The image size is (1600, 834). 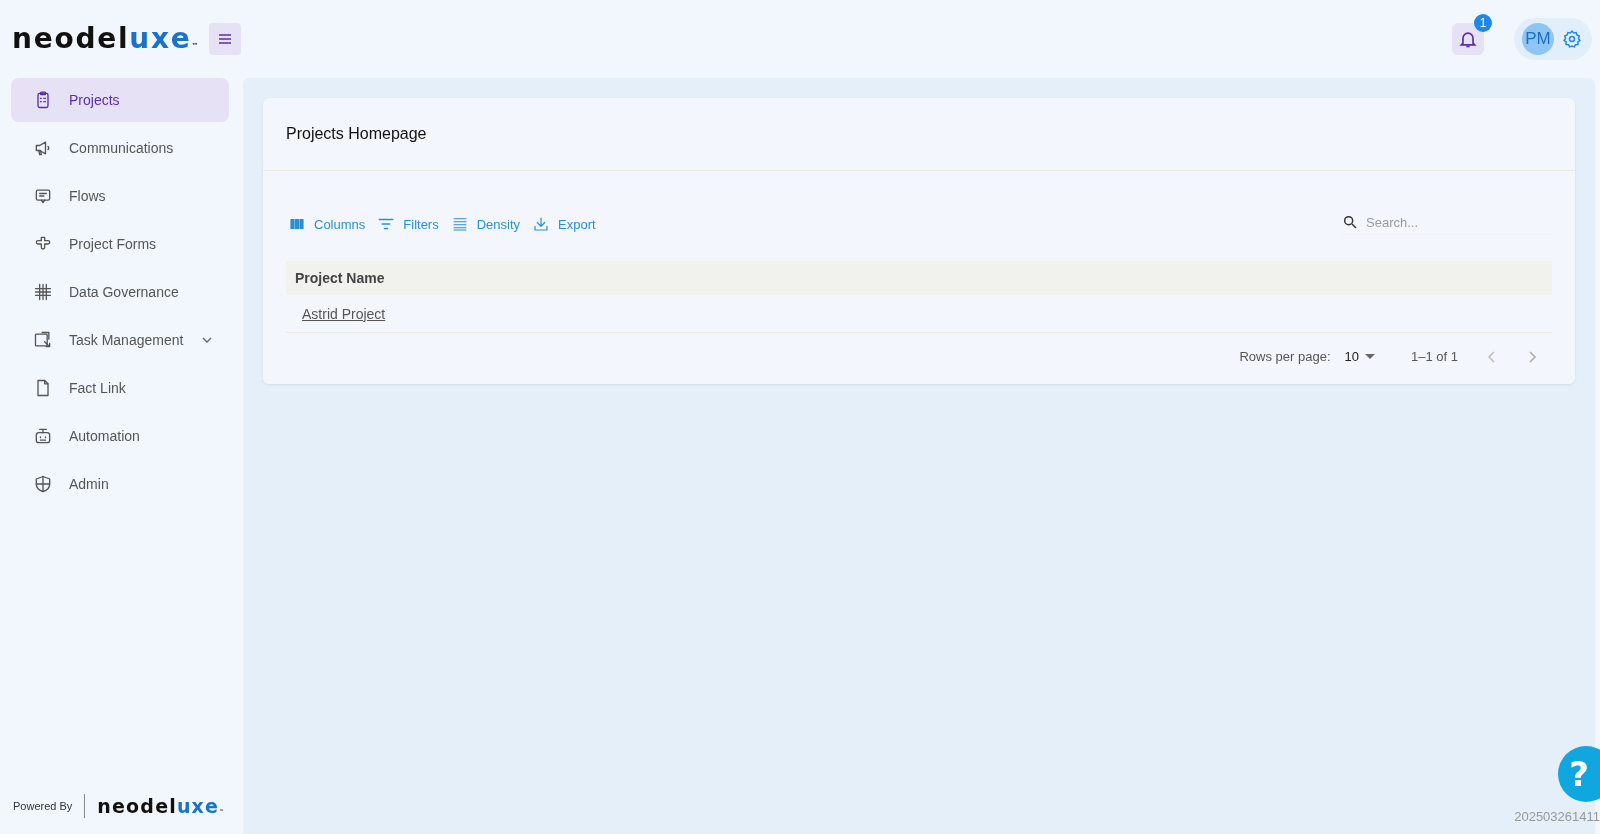 What do you see at coordinates (43, 340) in the screenshot?
I see `task-icon` at bounding box center [43, 340].